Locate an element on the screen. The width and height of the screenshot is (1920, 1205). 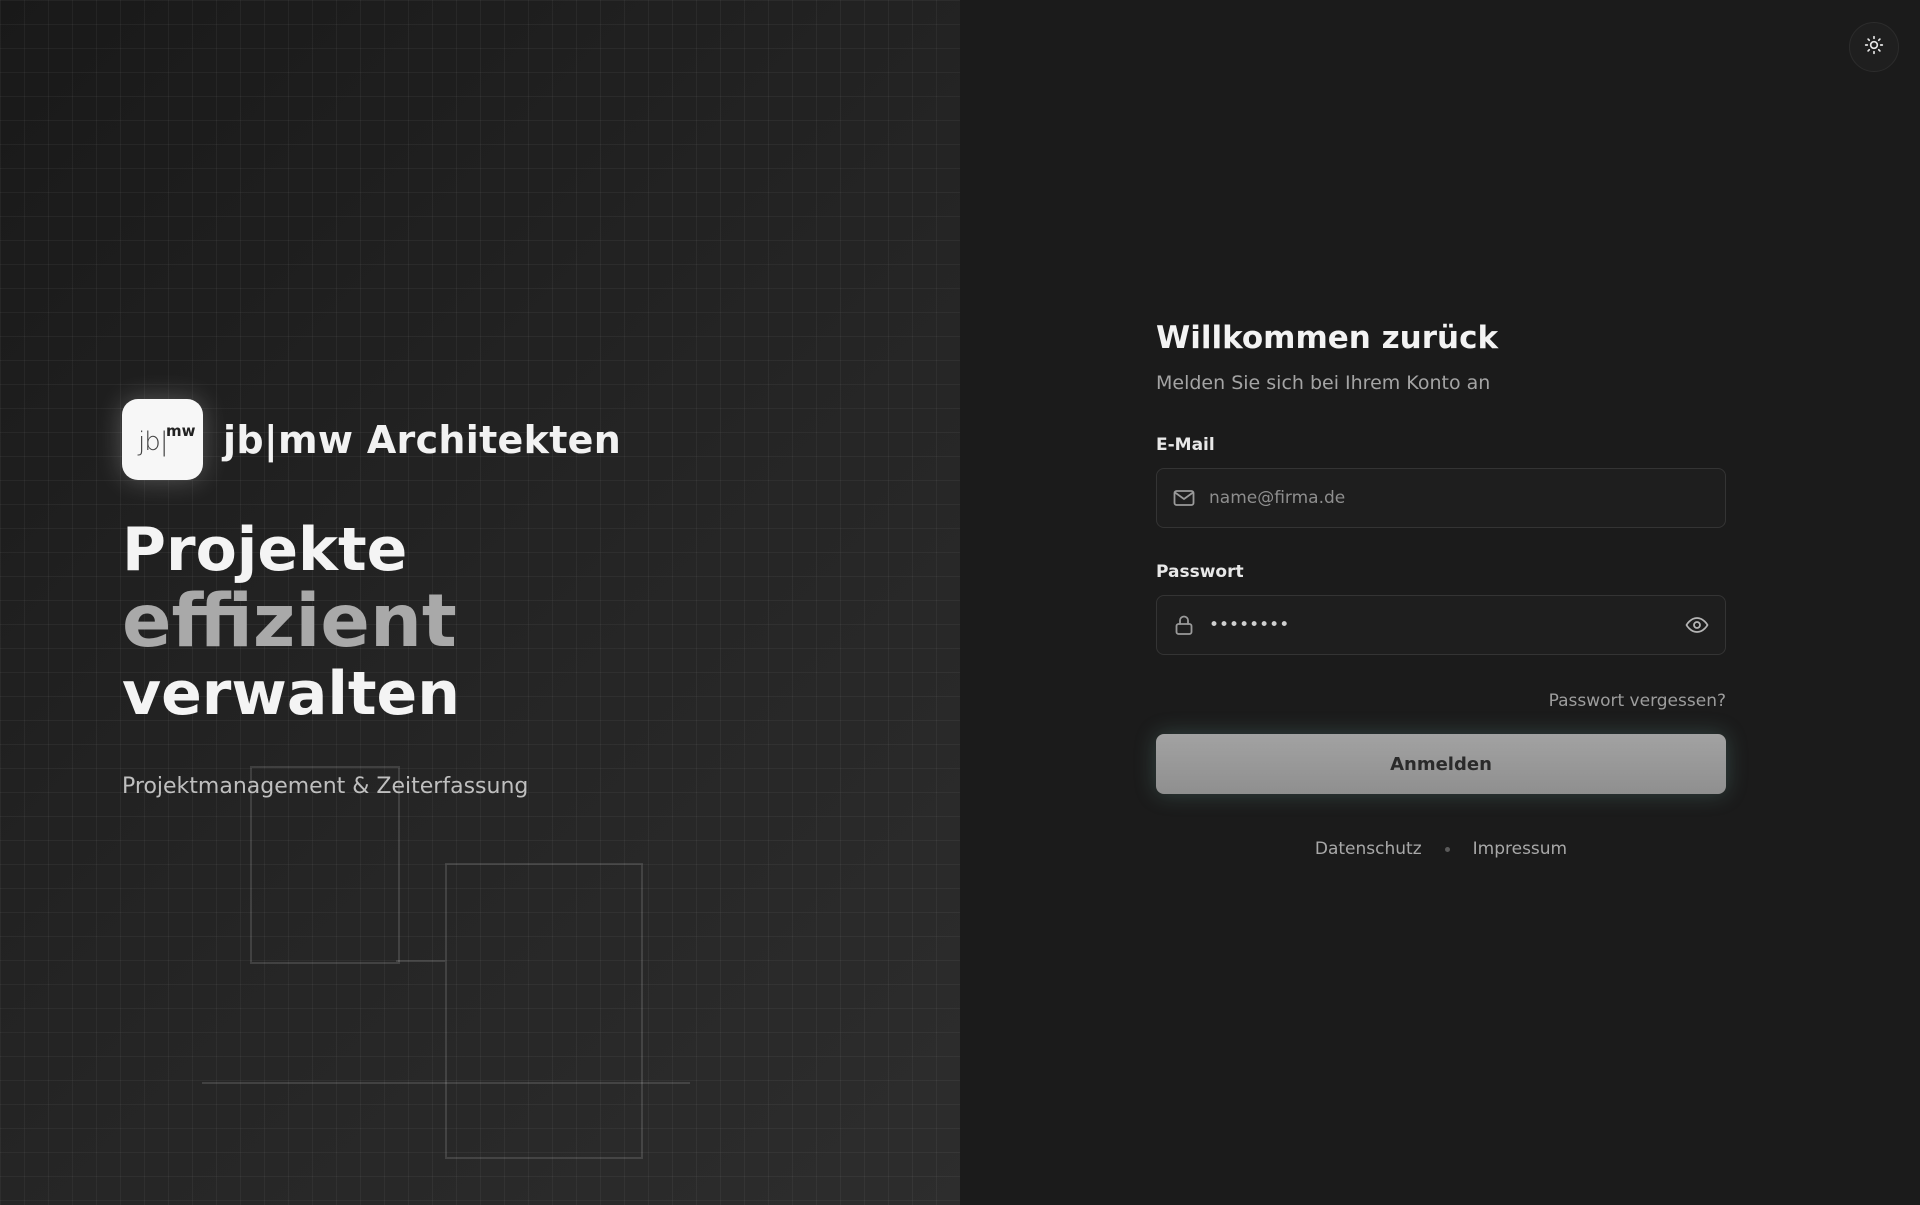
password-field-wrapper is located at coordinates (1441, 625).